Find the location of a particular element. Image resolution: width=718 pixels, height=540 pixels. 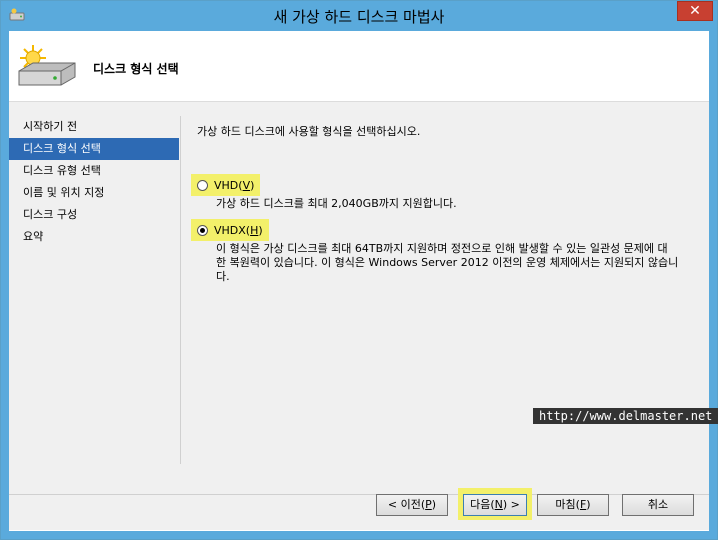

window-title: 새 가상 하드 디스크 마법사 is located at coordinates (359, 17).